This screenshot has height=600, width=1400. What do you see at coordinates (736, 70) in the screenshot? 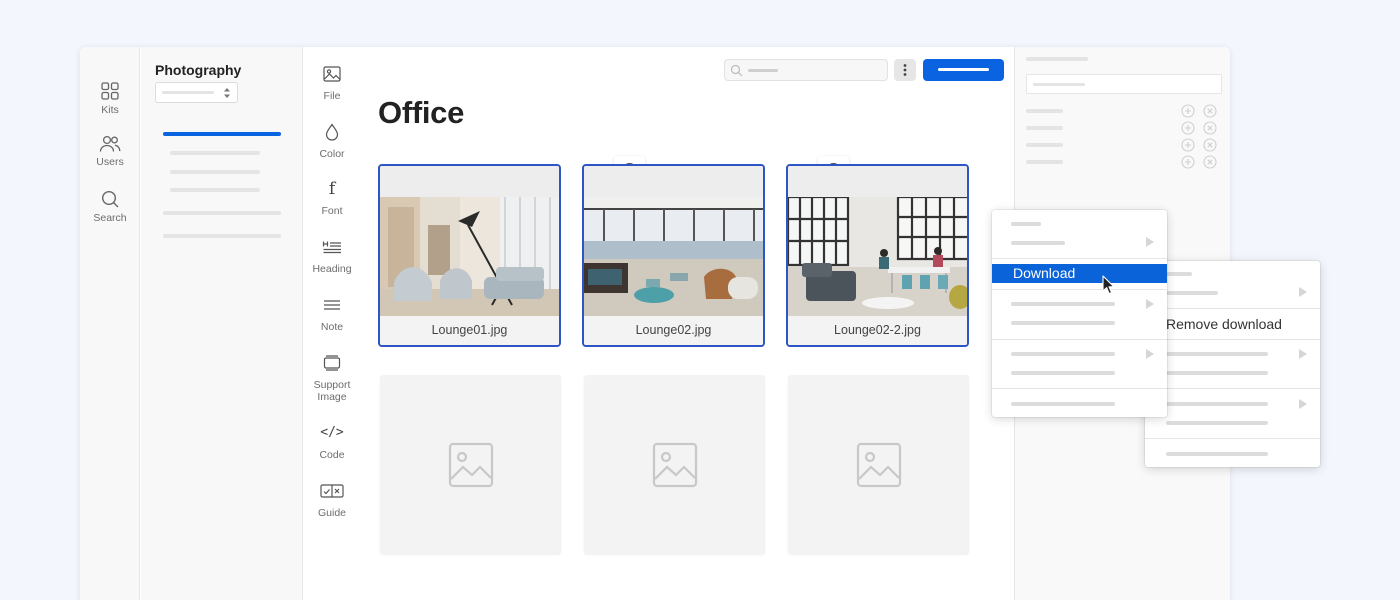
I see `search-icon` at bounding box center [736, 70].